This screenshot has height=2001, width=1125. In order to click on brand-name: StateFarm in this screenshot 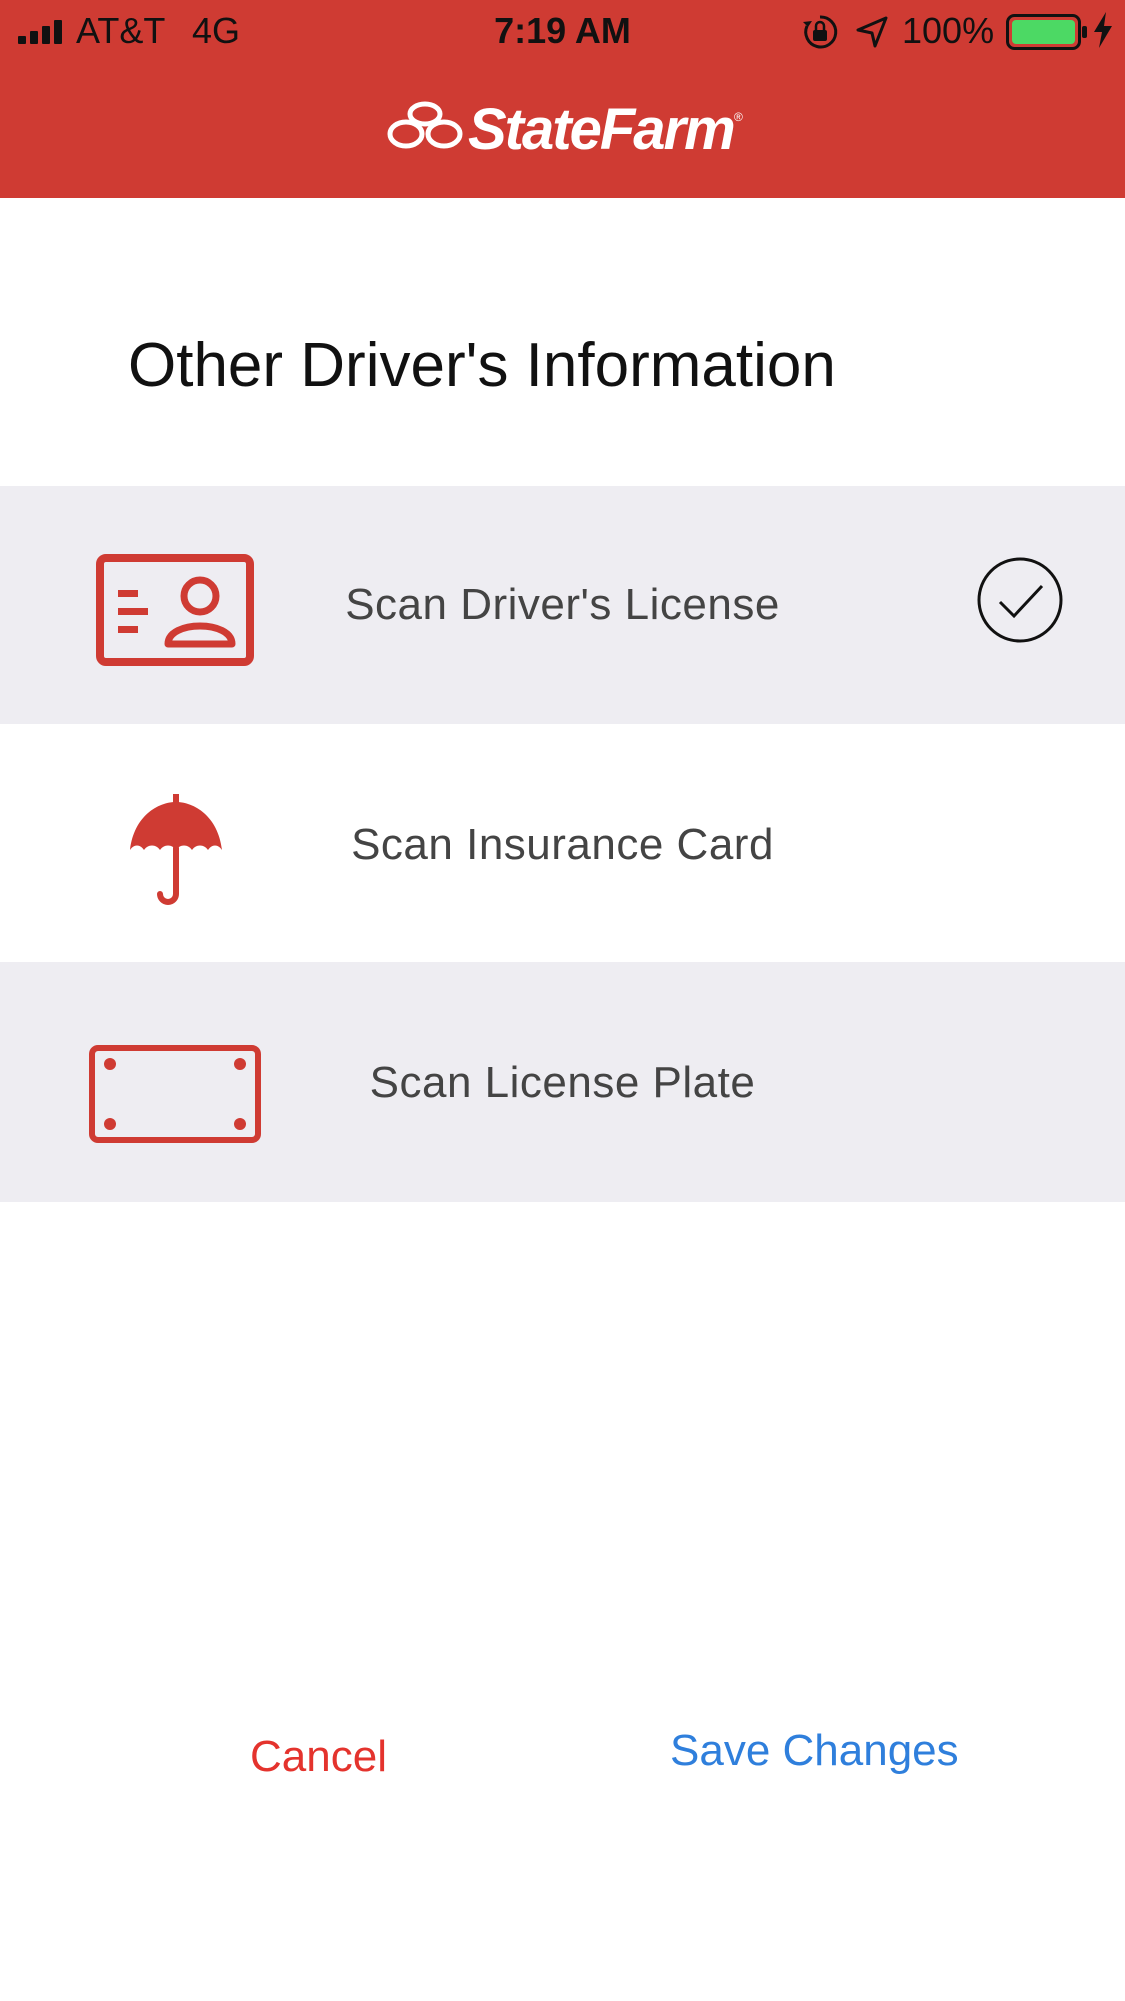, I will do `click(602, 129)`.